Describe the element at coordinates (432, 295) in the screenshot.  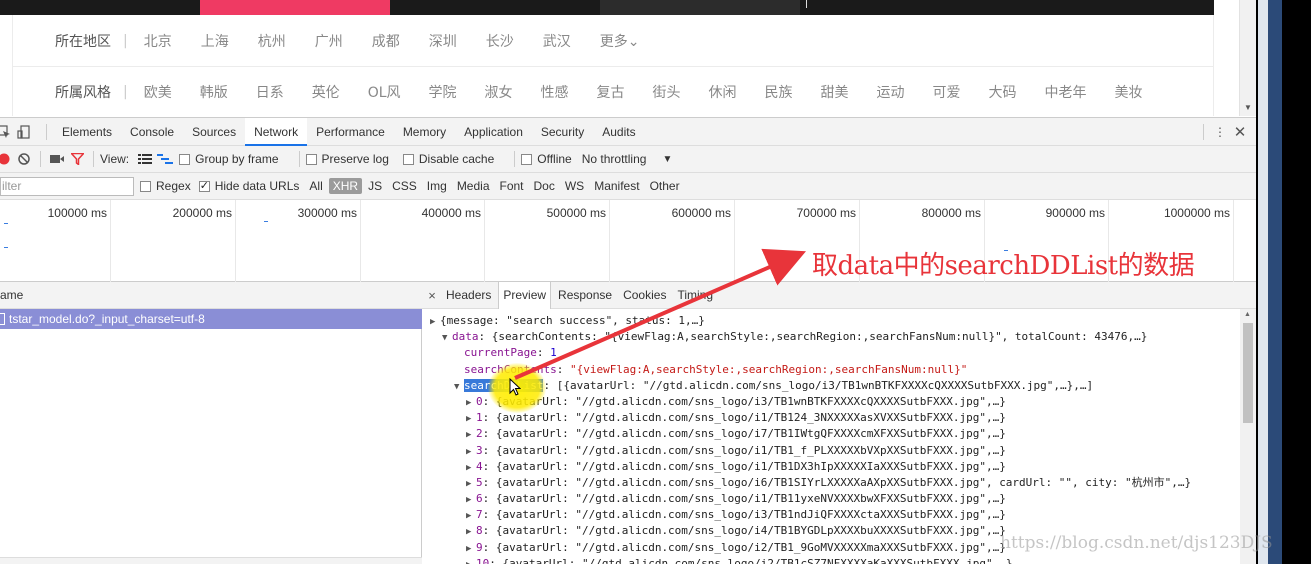
I see `close-detail-icon: ×` at that location.